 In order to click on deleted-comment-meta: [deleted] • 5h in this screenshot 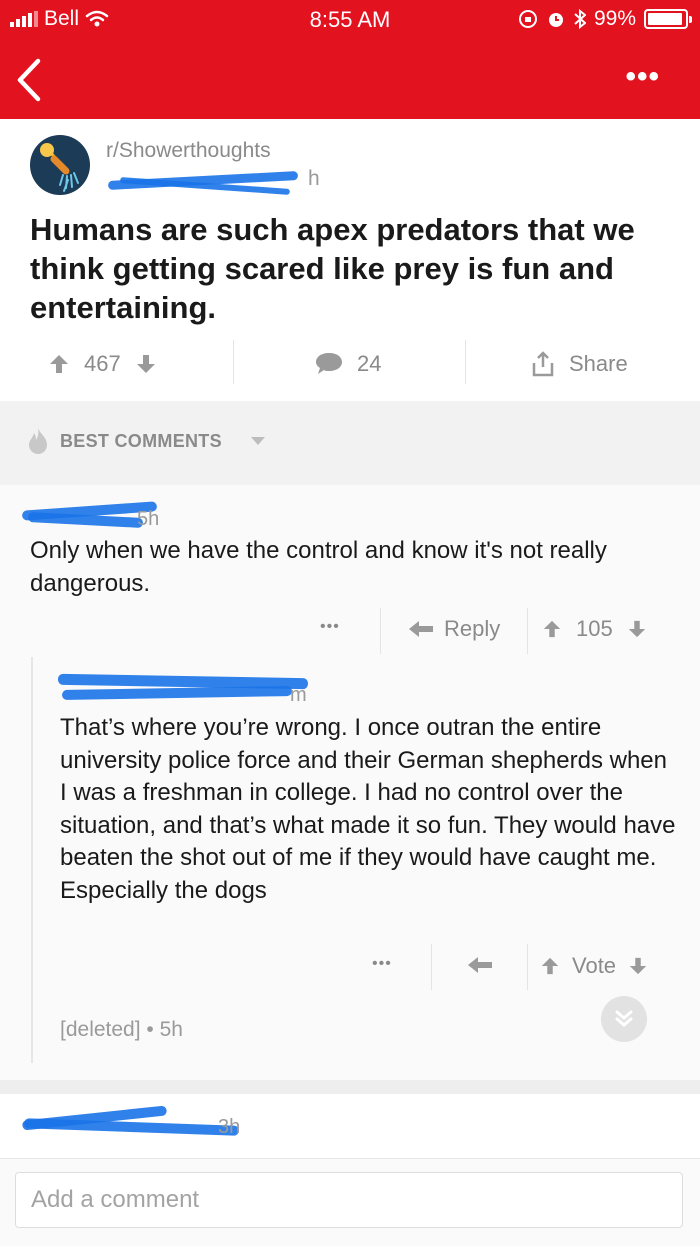, I will do `click(121, 1030)`.